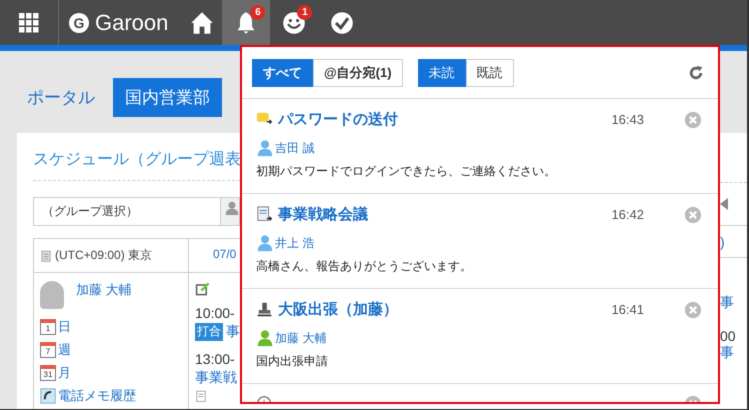 This screenshot has height=410, width=749. What do you see at coordinates (52, 295) in the screenshot?
I see `avatar-placeholder` at bounding box center [52, 295].